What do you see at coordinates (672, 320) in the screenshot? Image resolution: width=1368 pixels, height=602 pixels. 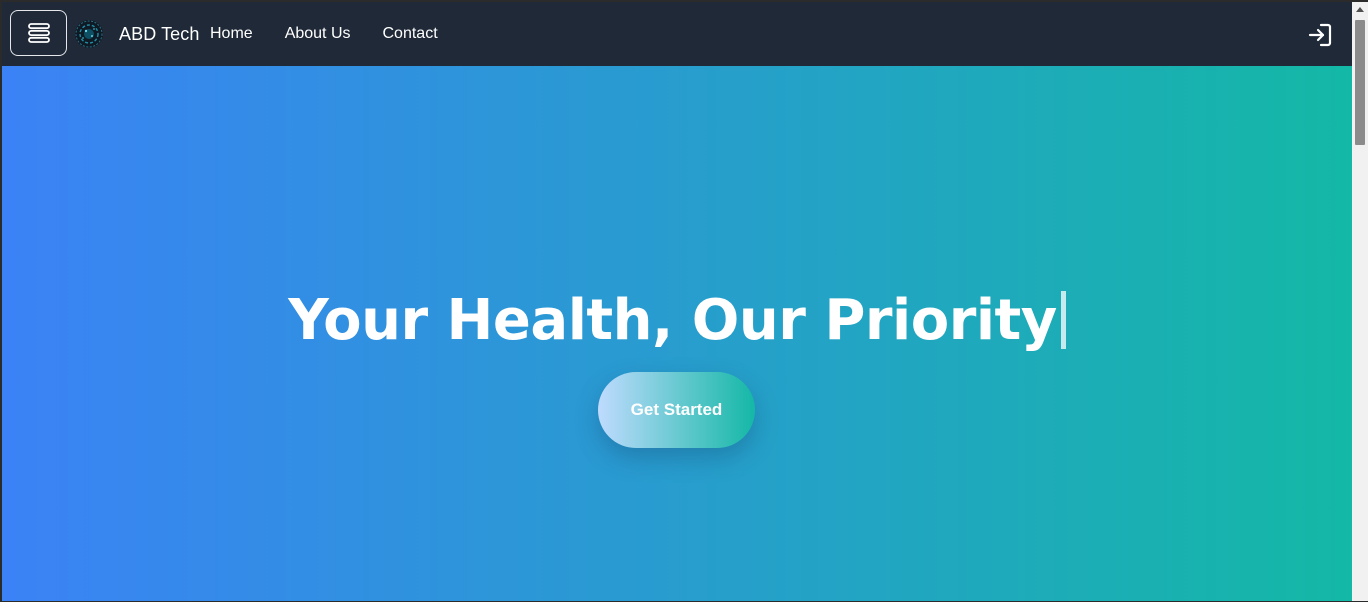 I see `hero-title: Your Health, Our Priority` at bounding box center [672, 320].